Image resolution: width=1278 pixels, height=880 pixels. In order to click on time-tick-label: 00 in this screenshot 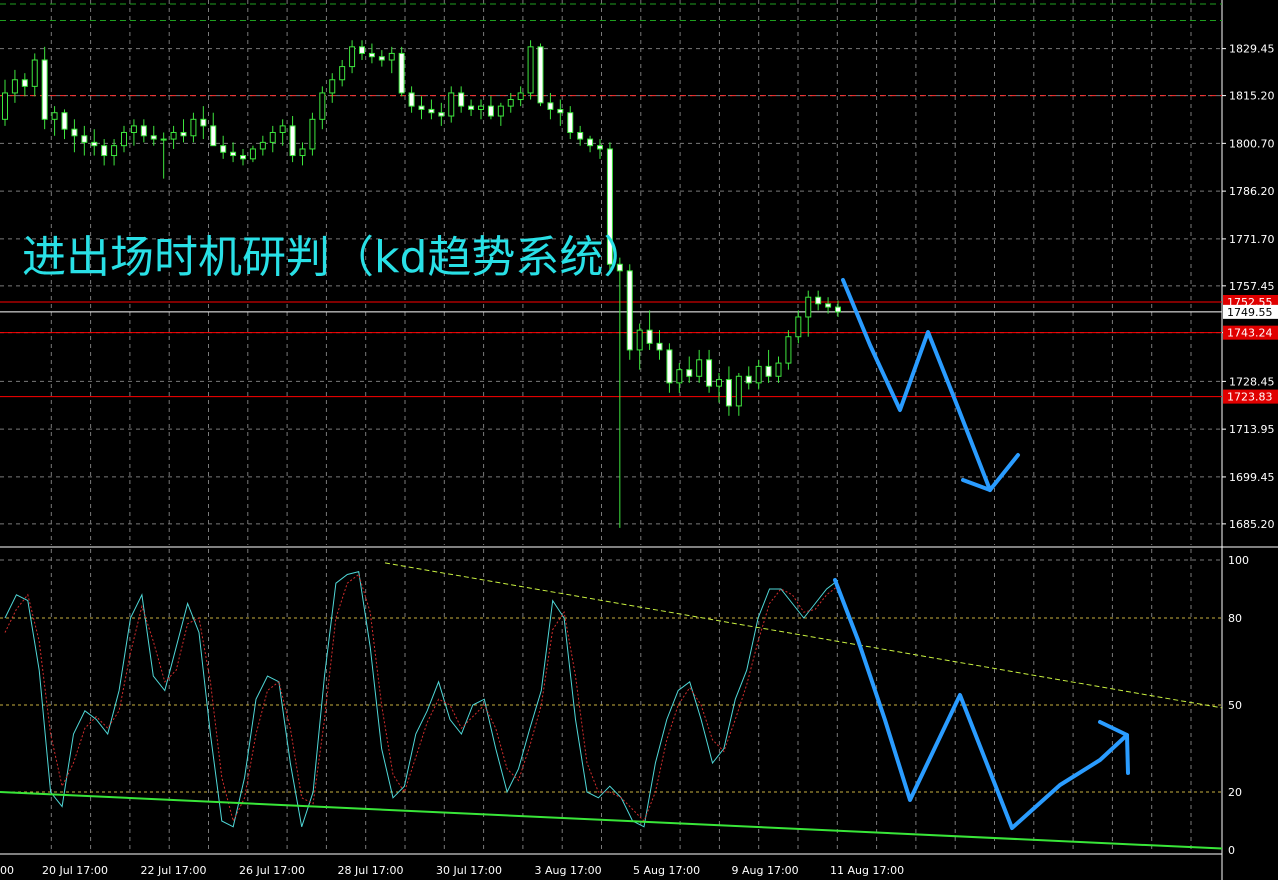, I will do `click(7, 870)`.